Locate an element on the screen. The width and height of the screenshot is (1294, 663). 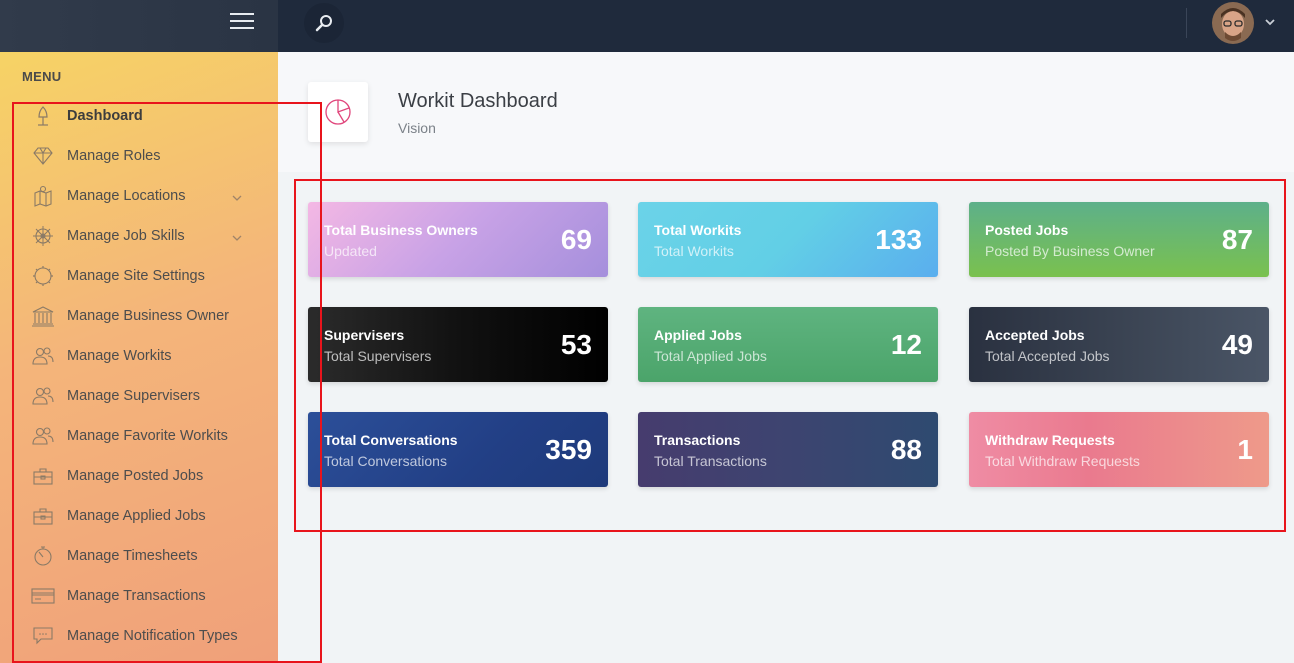
sidebar-item-label: Dashboard is located at coordinates (105, 116).